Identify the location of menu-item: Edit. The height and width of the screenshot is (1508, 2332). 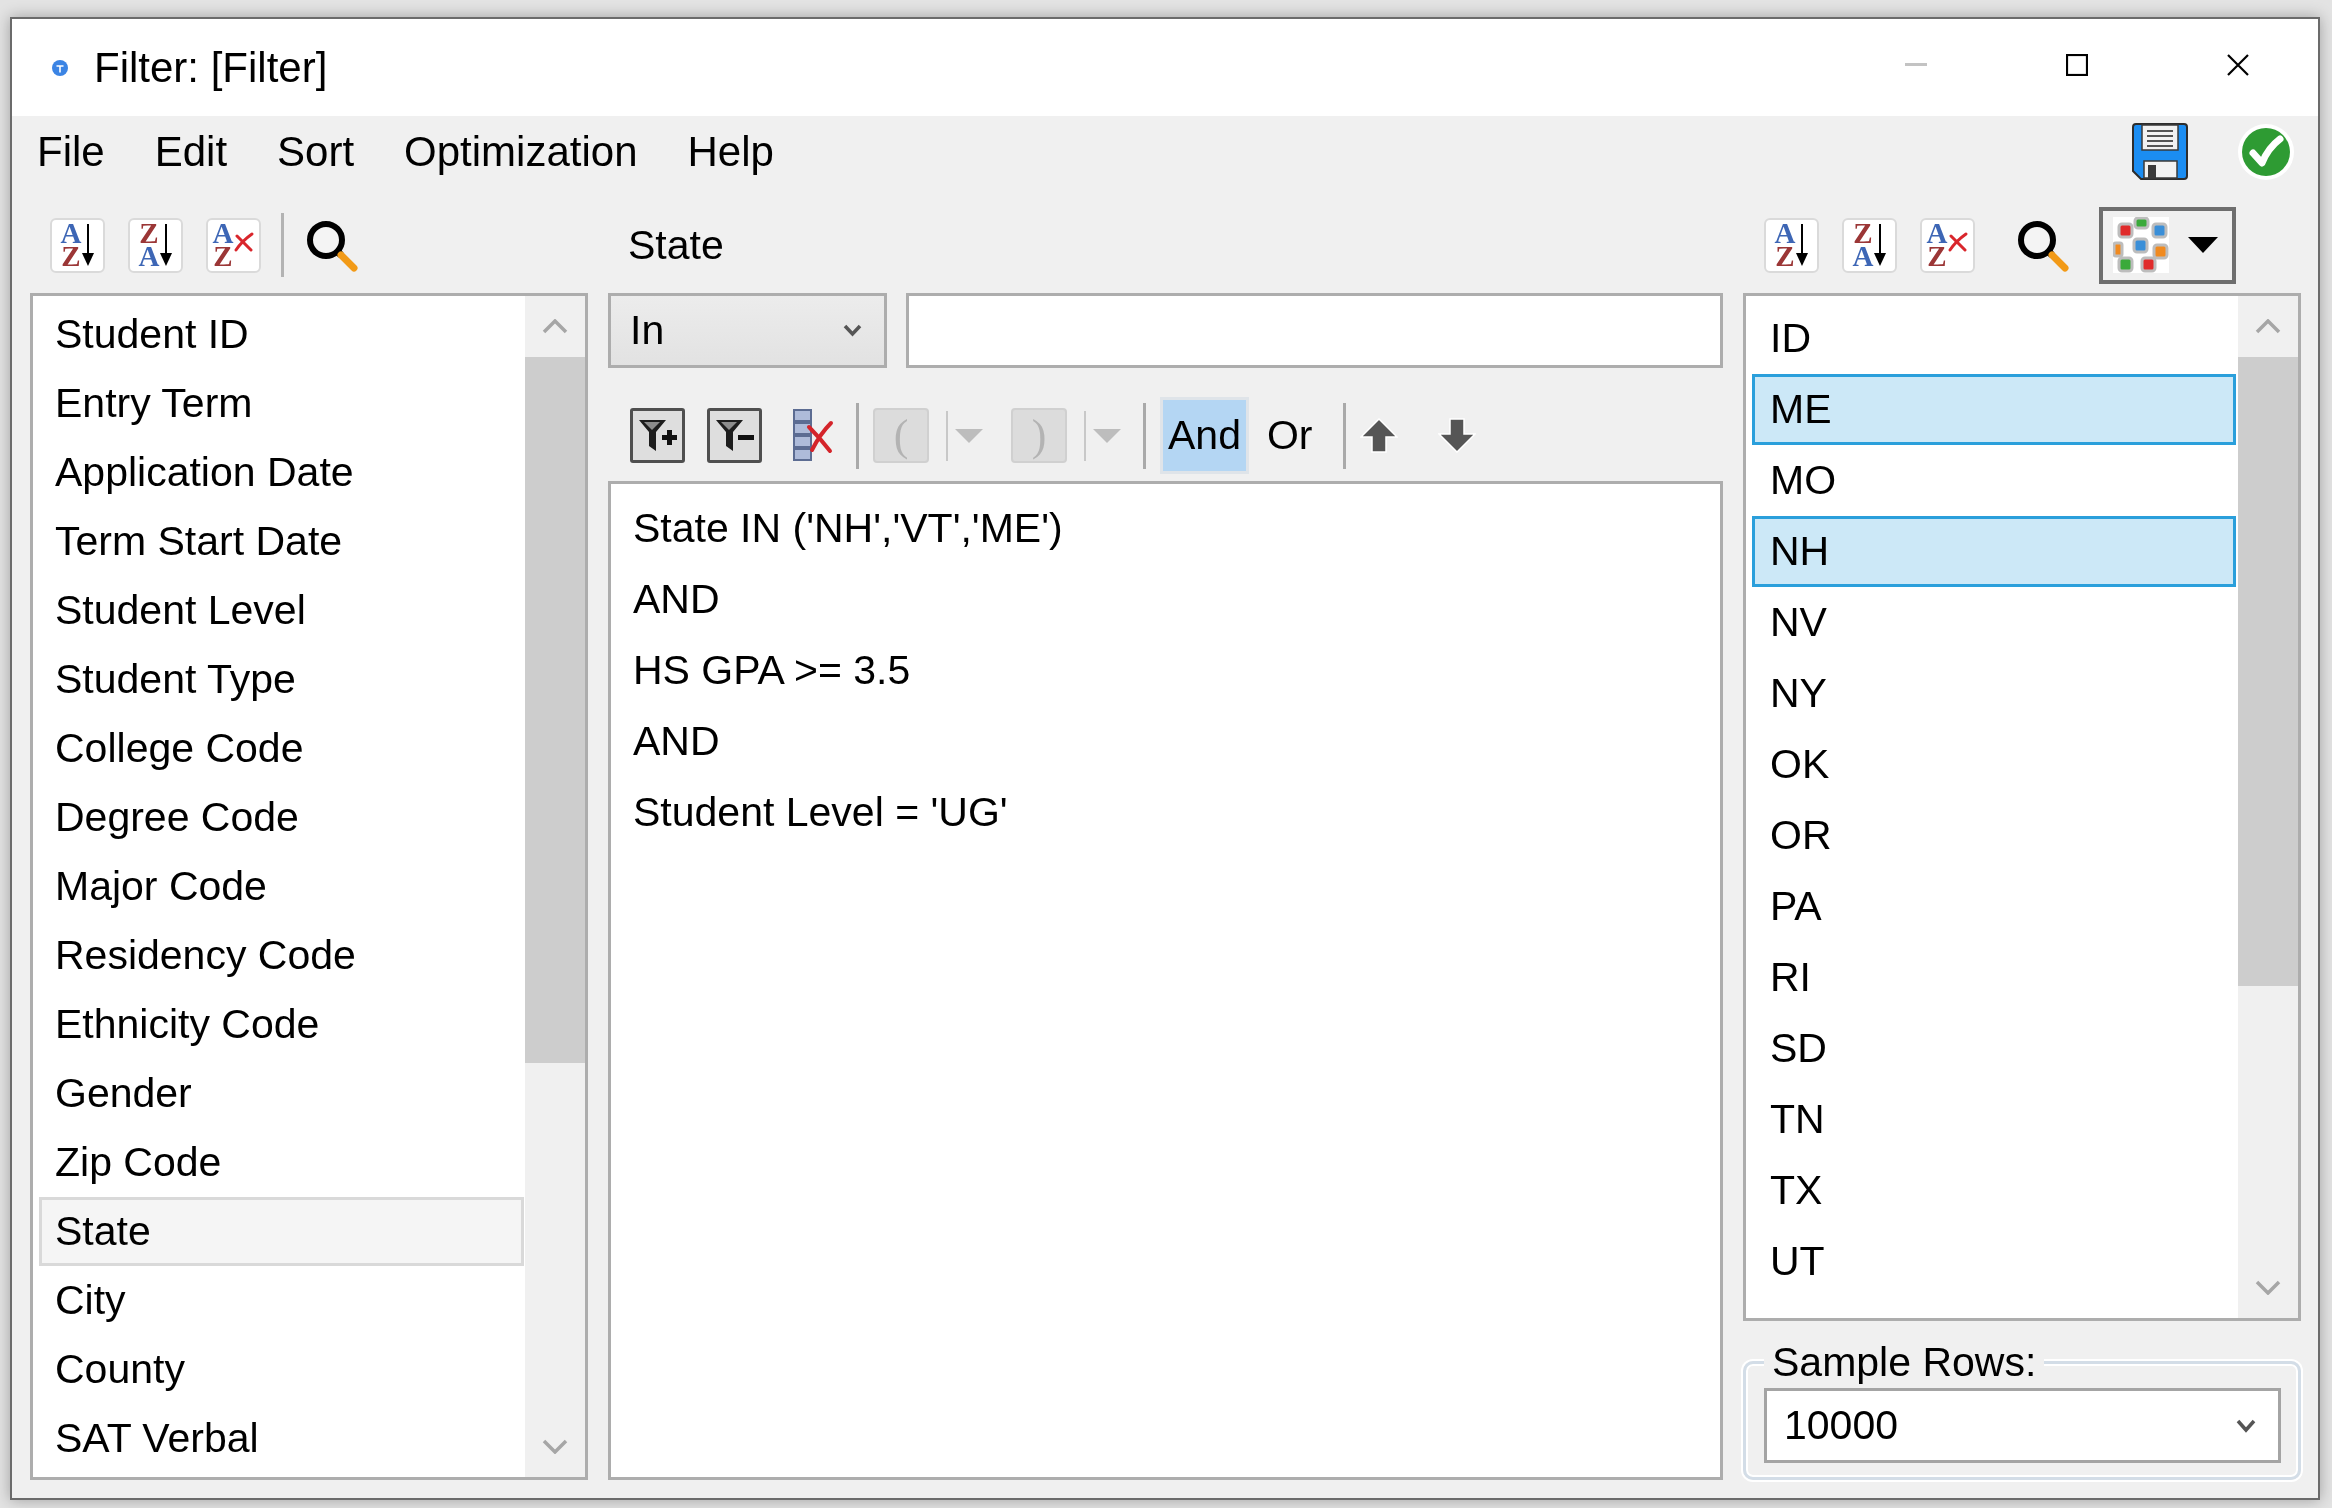
(191, 151).